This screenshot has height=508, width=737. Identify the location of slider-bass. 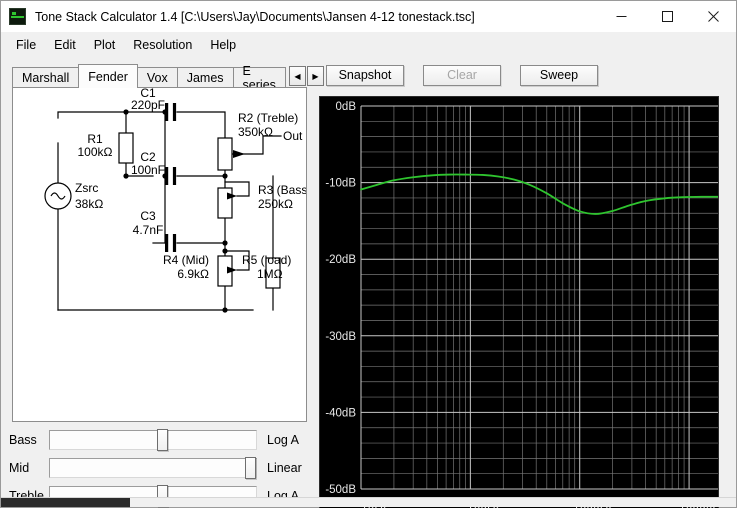
(153, 440).